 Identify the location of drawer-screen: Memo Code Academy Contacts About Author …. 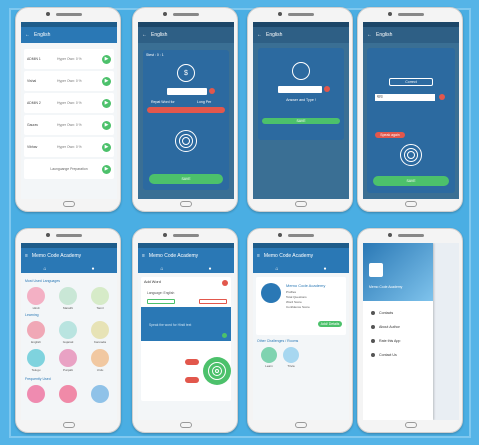
(411, 331).